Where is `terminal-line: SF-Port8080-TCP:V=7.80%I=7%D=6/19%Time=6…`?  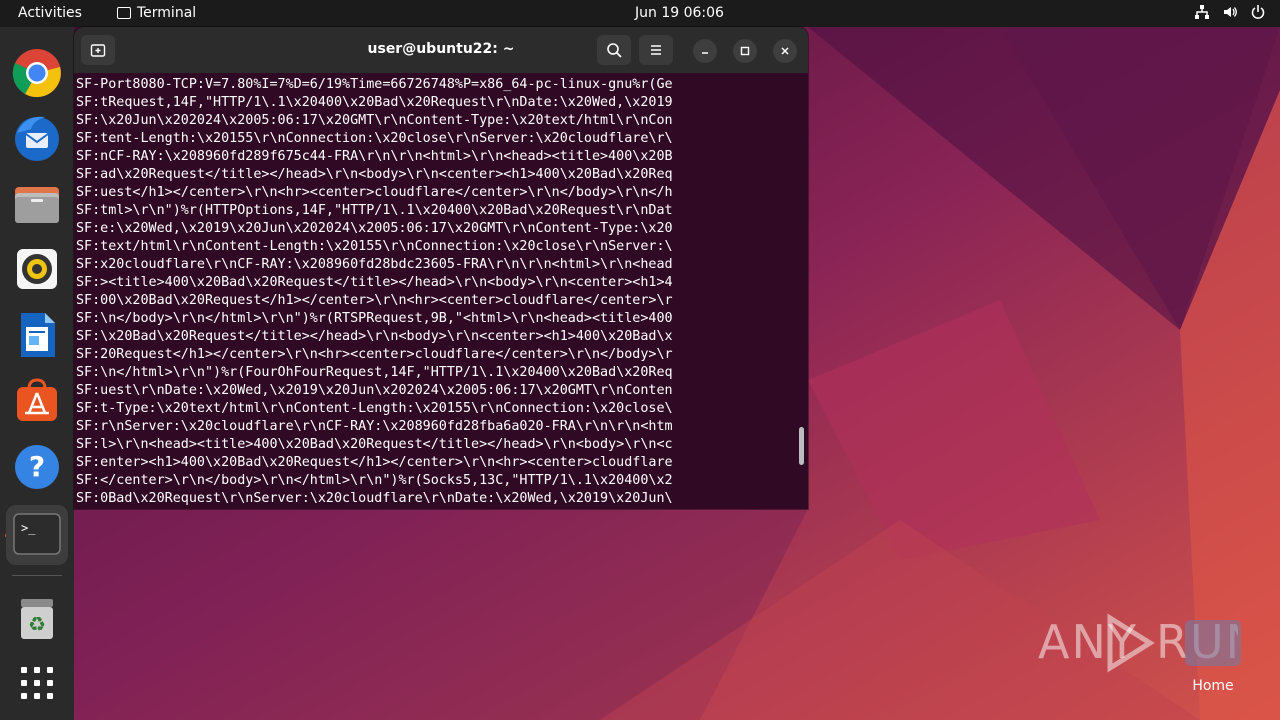
terminal-line: SF-Port8080-TCP:V=7.80%I=7%D=6/19%Time=6… is located at coordinates (374, 84).